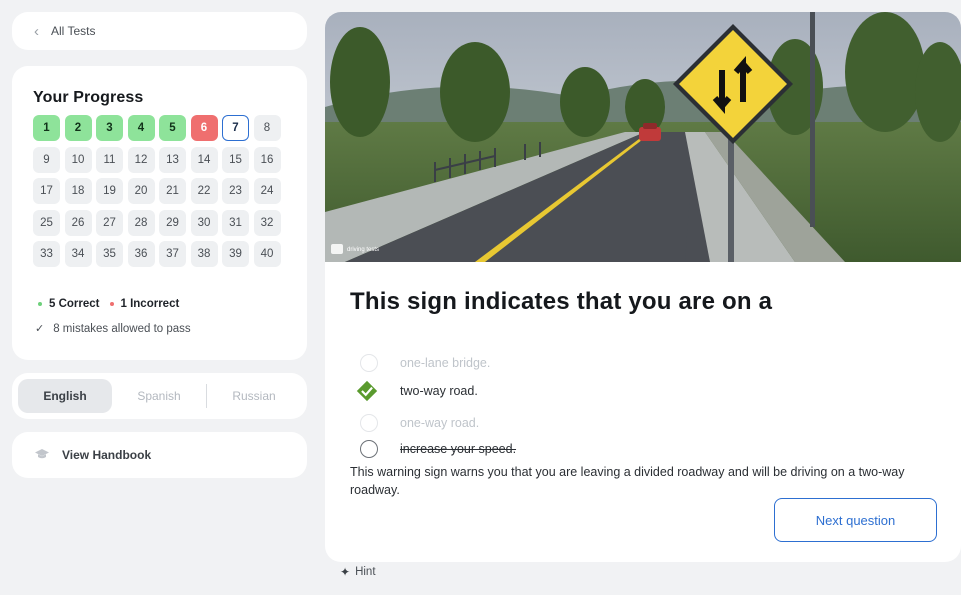  Describe the element at coordinates (141, 128) in the screenshot. I see `question-cell: 4` at that location.